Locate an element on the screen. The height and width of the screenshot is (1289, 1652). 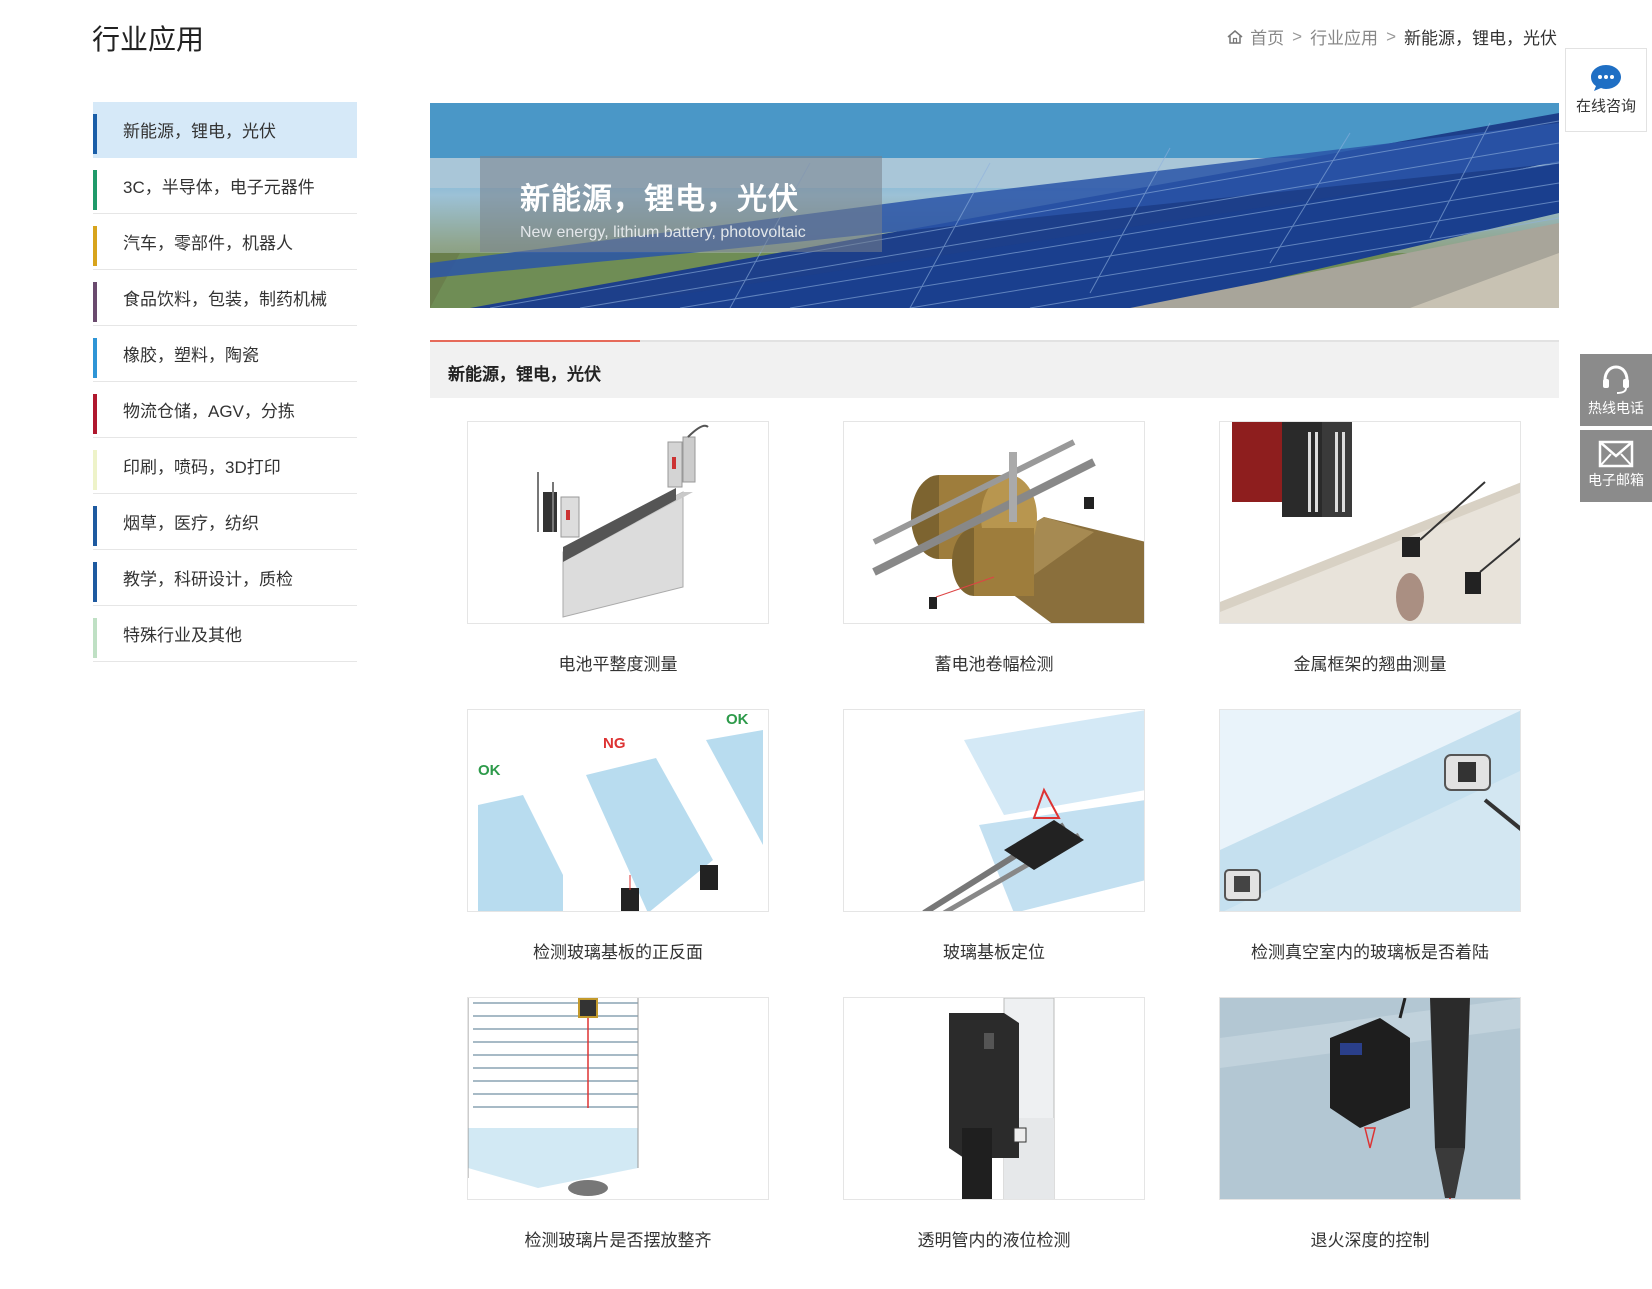
card-caption: 退火深度的控制 is located at coordinates (1370, 1238).